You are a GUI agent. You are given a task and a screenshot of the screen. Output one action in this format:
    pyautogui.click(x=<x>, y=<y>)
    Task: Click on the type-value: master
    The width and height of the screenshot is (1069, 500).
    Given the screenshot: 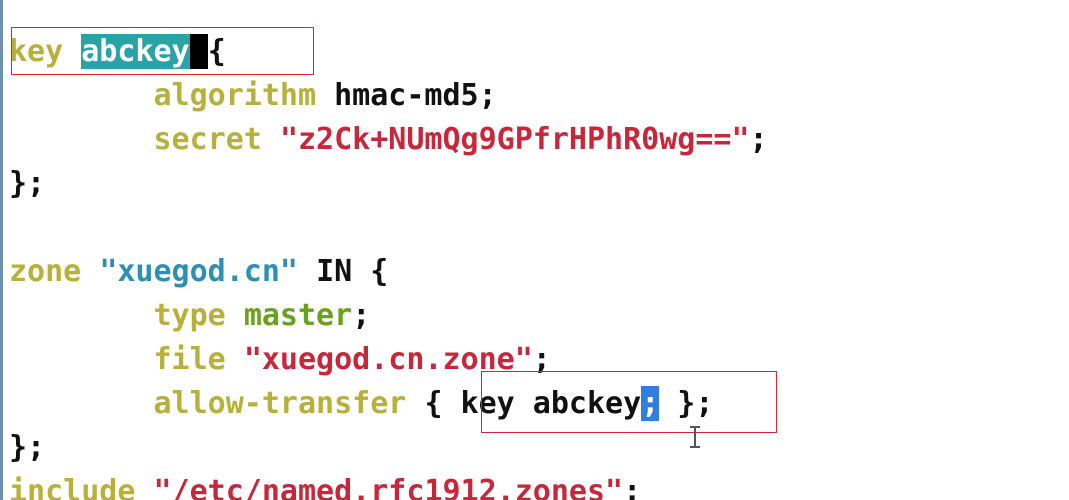 What is the action you would take?
    pyautogui.click(x=298, y=315)
    